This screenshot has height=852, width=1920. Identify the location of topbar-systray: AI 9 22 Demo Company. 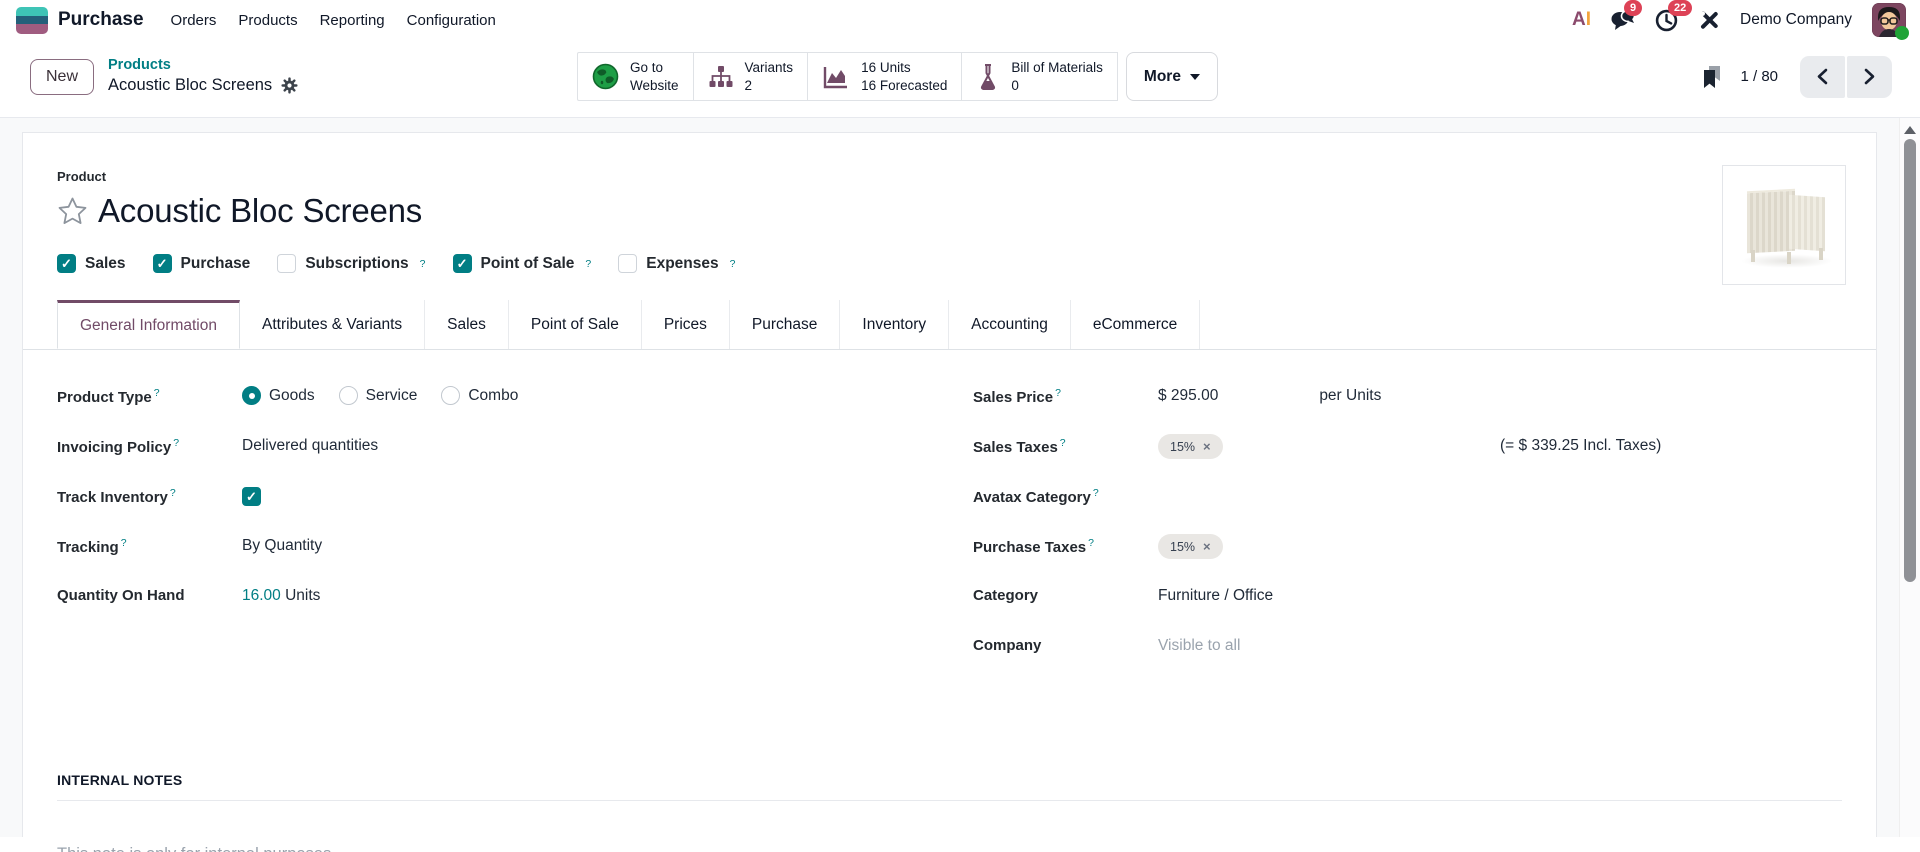
(1740, 20).